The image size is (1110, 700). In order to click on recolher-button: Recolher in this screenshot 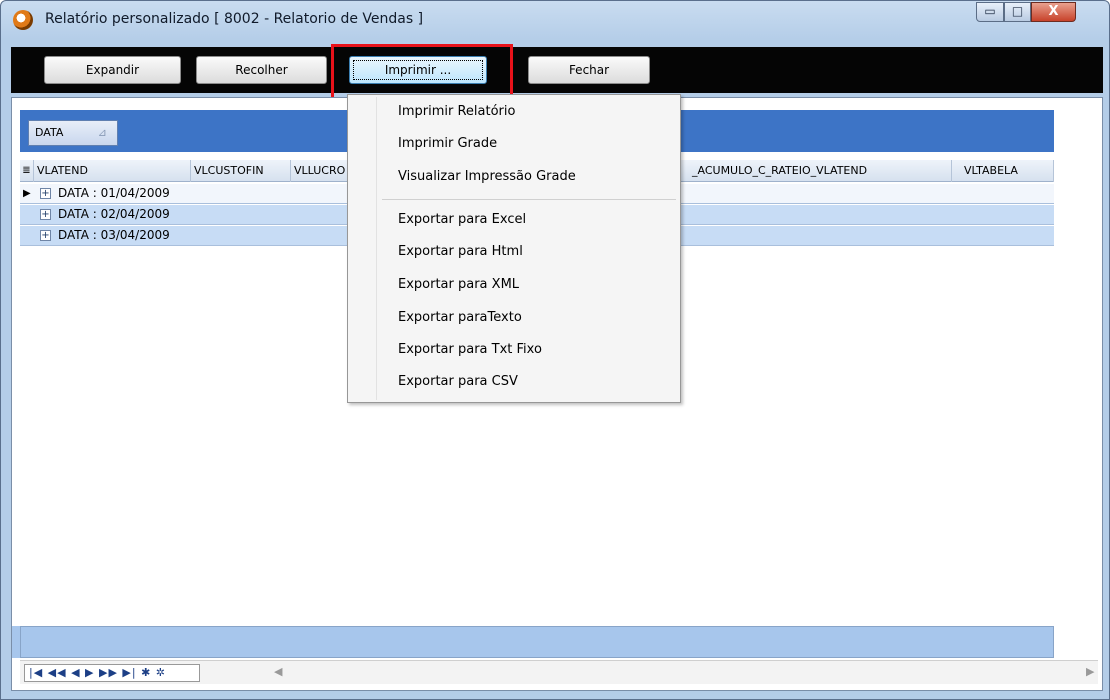, I will do `click(261, 70)`.